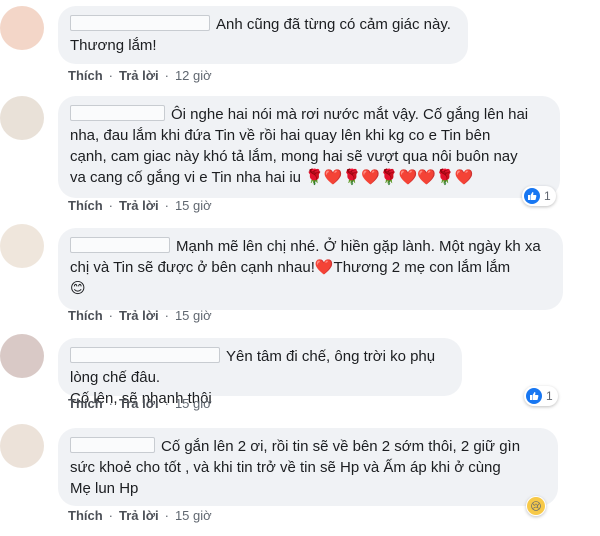 This screenshot has width=600, height=536. What do you see at coordinates (185, 177) in the screenshot?
I see `comment-text-line4: va cang cố gắng vi e Tin nha hai iu` at bounding box center [185, 177].